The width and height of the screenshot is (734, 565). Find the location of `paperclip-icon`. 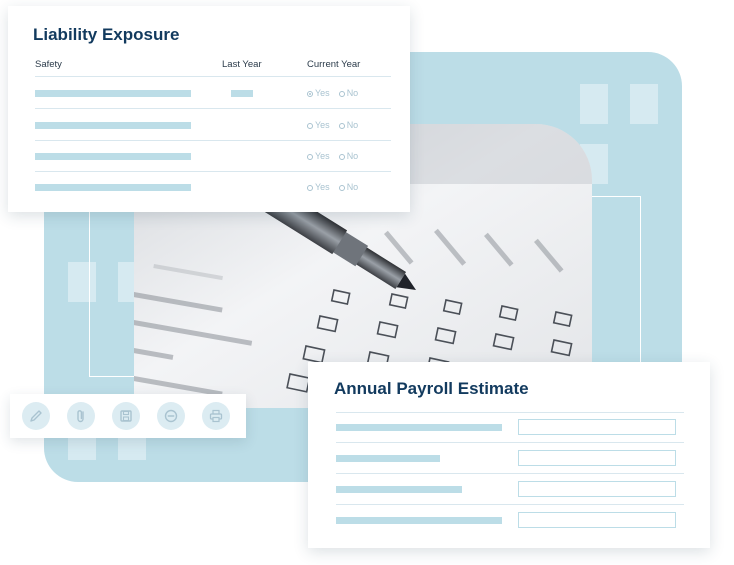

paperclip-icon is located at coordinates (80, 416).